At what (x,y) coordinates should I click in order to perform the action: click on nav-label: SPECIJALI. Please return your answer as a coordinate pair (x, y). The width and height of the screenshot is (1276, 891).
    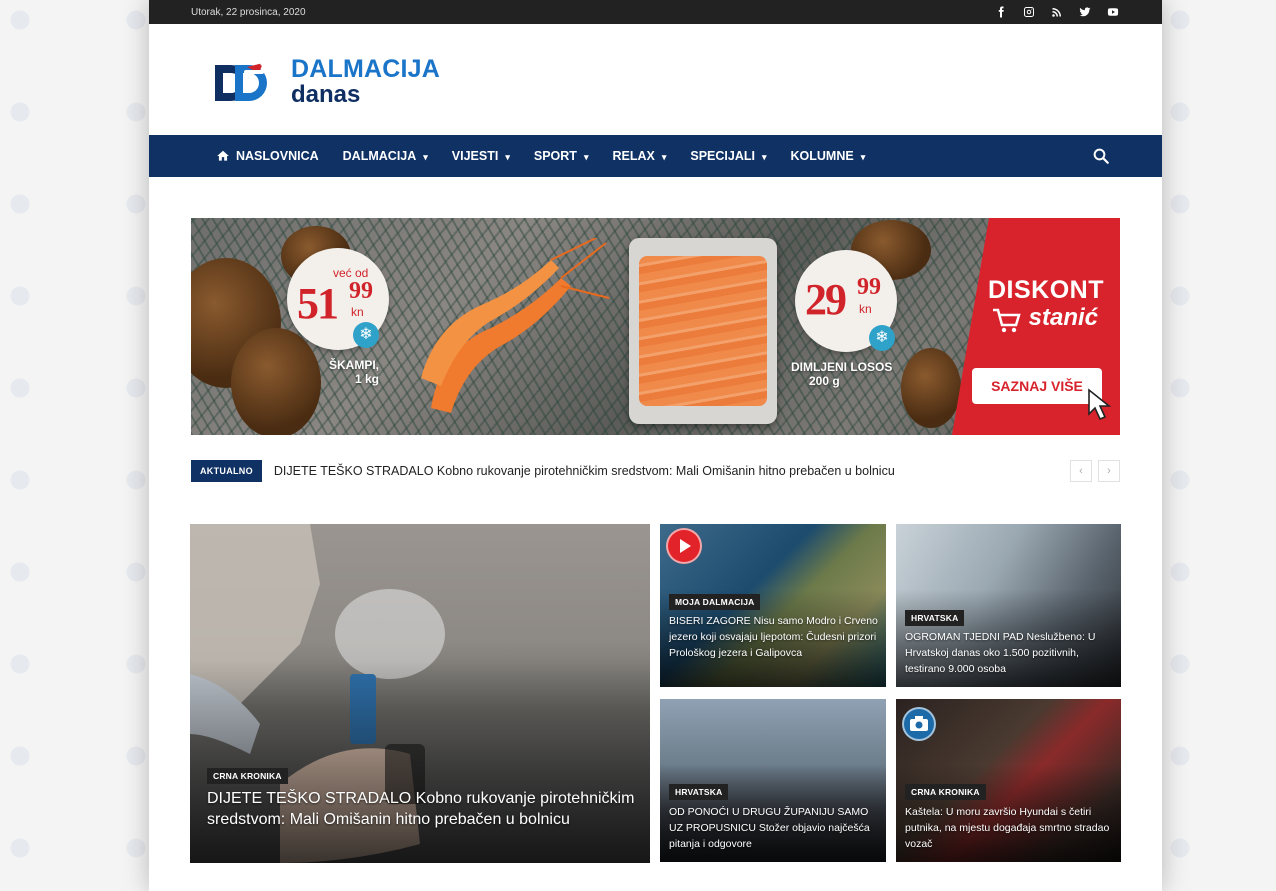
    Looking at the image, I should click on (722, 156).